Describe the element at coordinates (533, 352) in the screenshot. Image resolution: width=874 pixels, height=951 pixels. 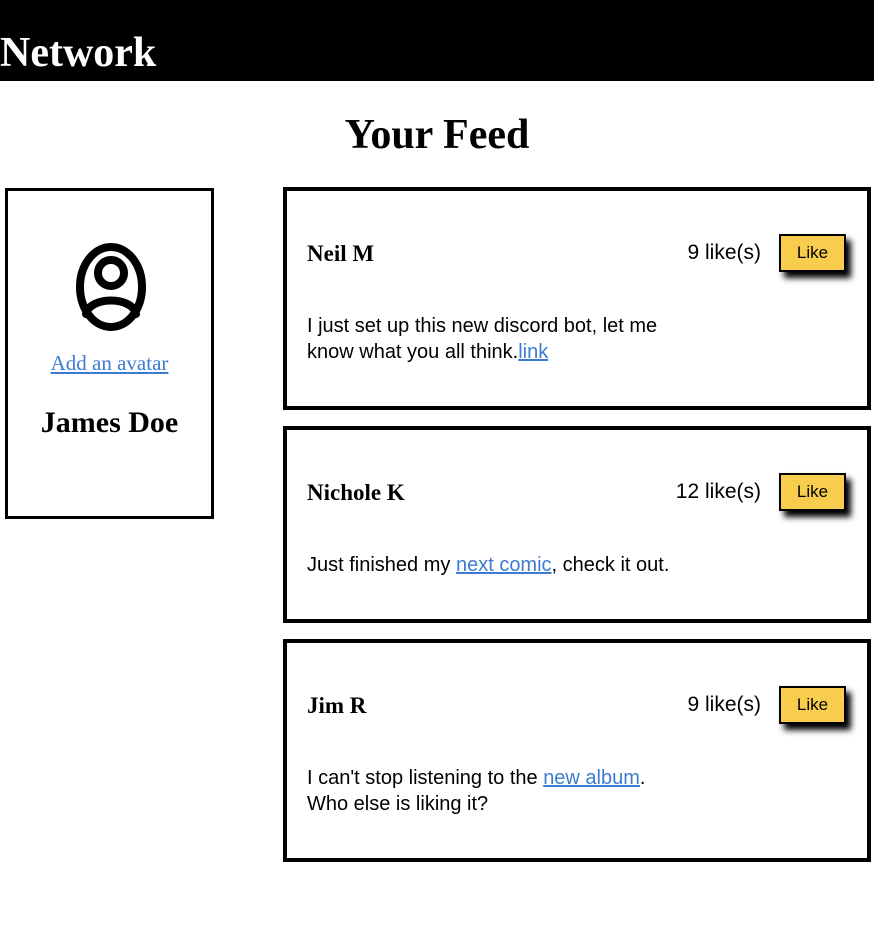
I see `post-link: link` at that location.